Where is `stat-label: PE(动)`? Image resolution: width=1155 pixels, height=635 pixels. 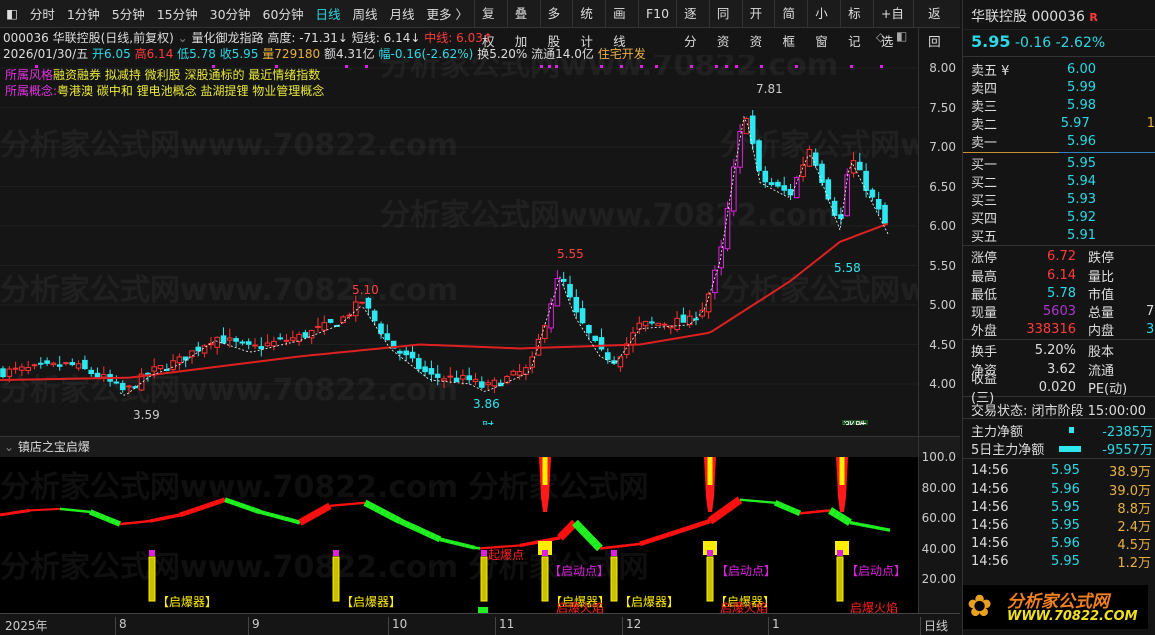 stat-label: PE(动) is located at coordinates (1108, 389).